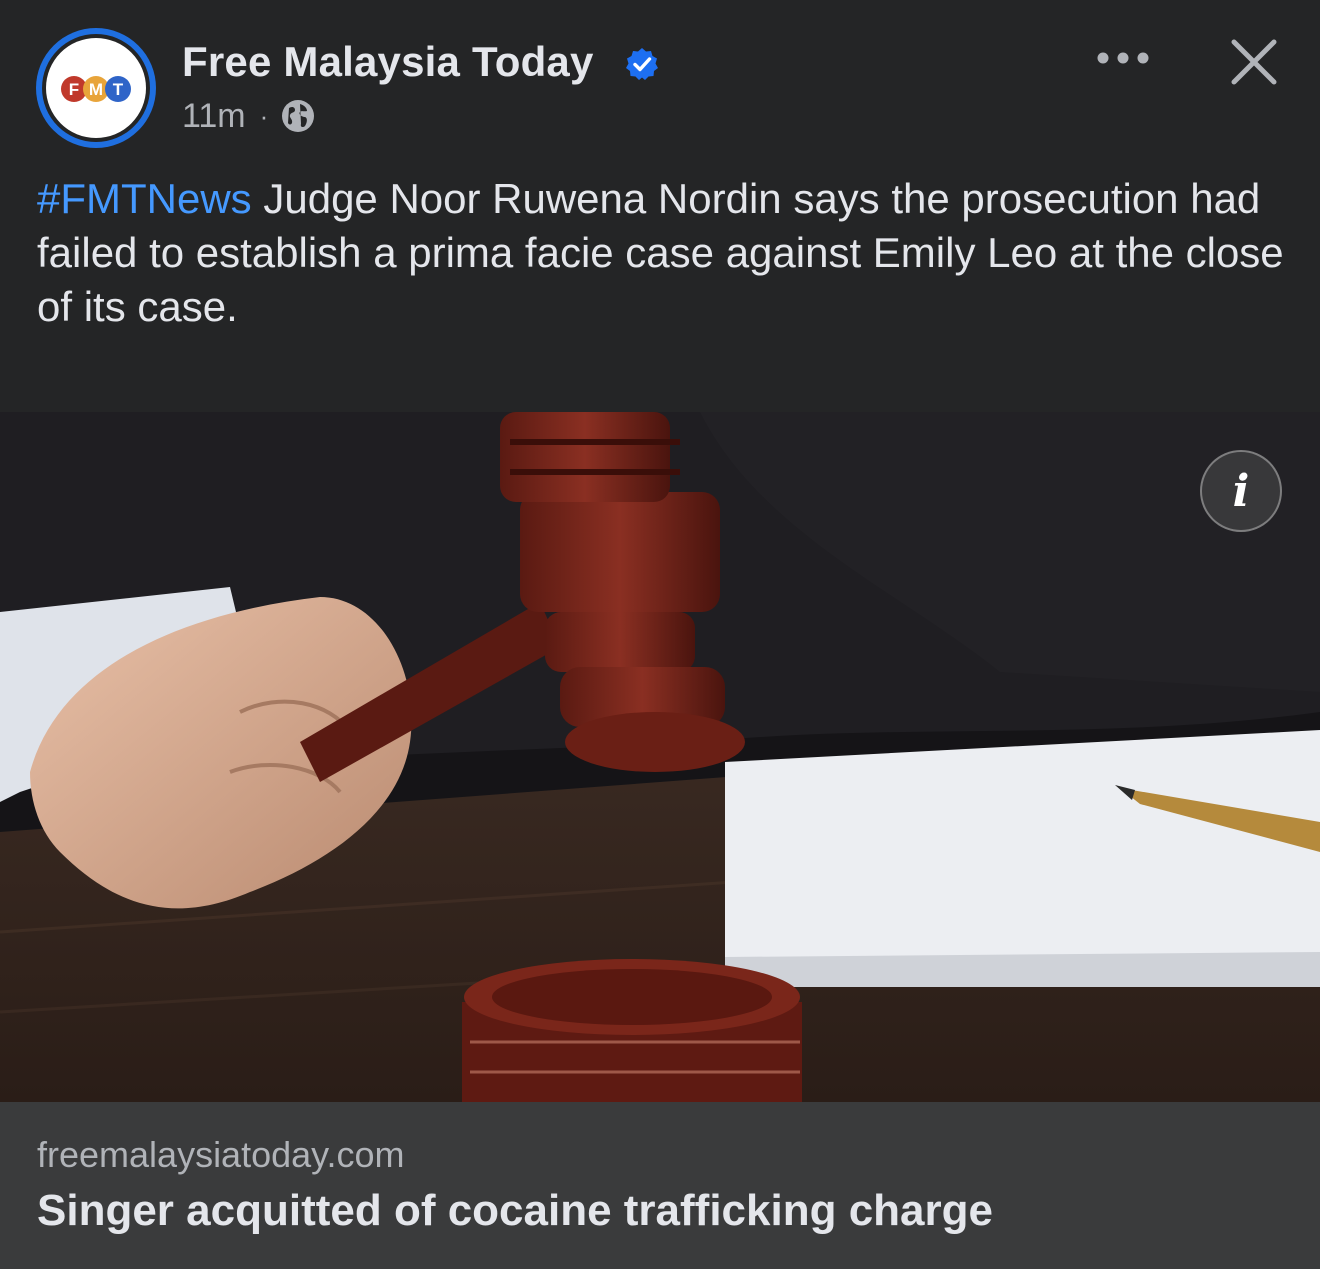  I want to click on verified-badge-icon, so click(642, 64).